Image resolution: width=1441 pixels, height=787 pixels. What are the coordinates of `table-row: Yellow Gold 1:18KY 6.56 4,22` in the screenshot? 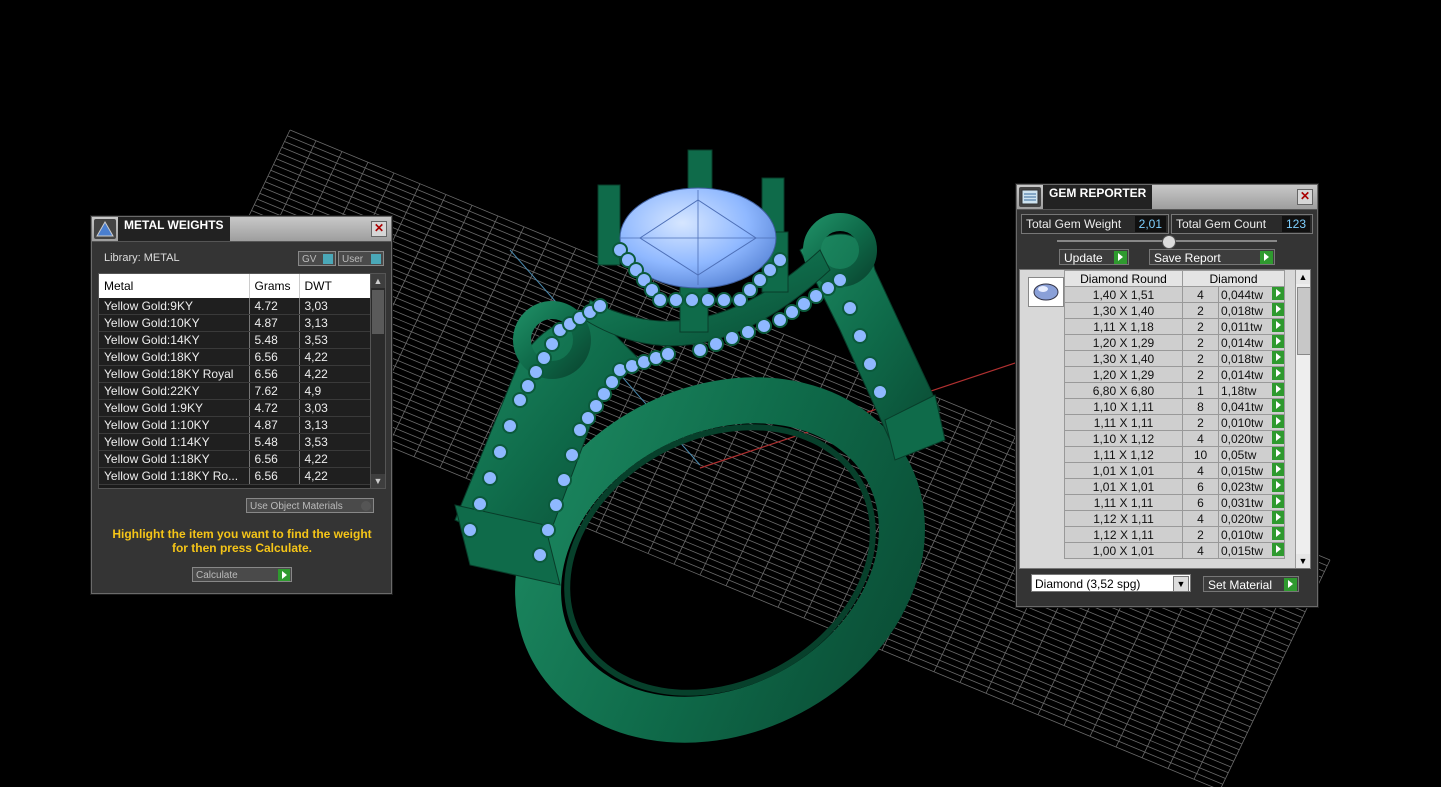 It's located at (235, 459).